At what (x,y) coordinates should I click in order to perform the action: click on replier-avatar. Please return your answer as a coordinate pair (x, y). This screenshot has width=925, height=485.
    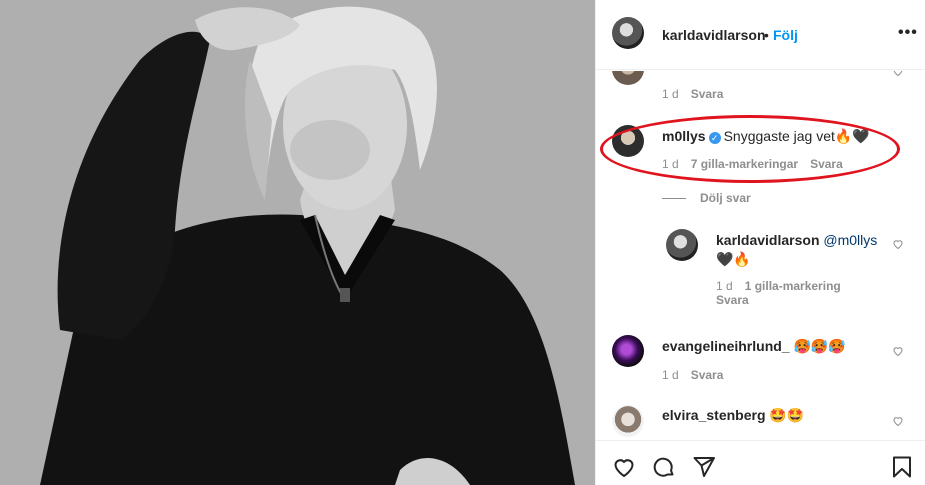
    Looking at the image, I should click on (682, 245).